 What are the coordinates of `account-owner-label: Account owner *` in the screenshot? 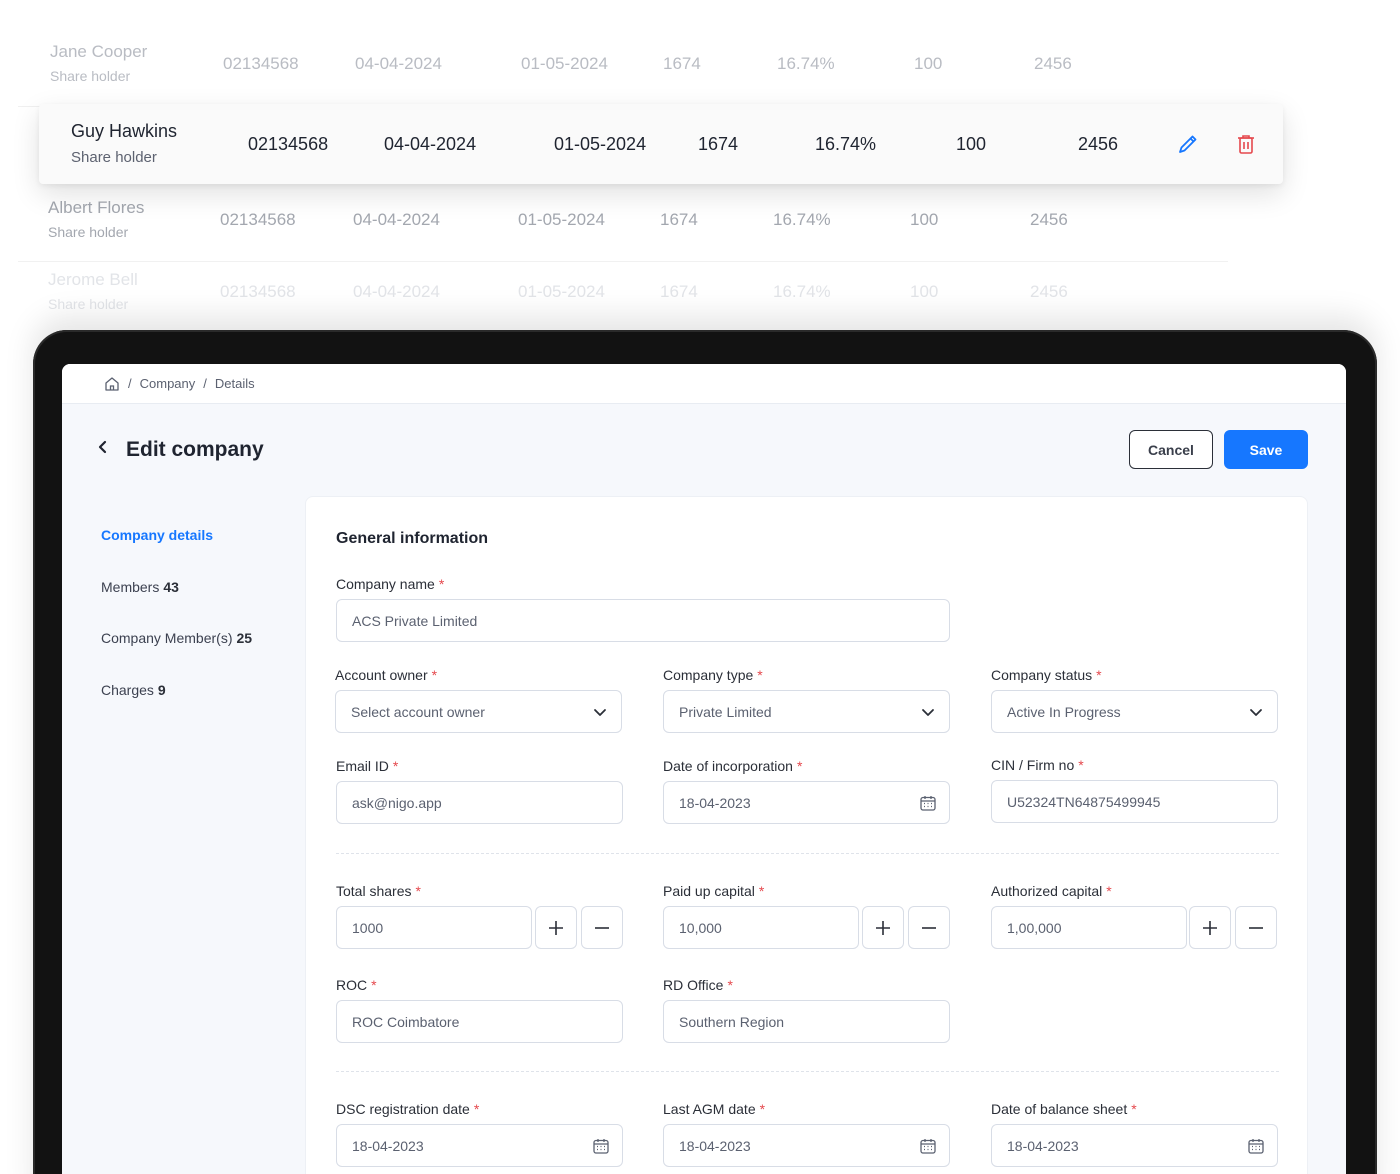 It's located at (386, 675).